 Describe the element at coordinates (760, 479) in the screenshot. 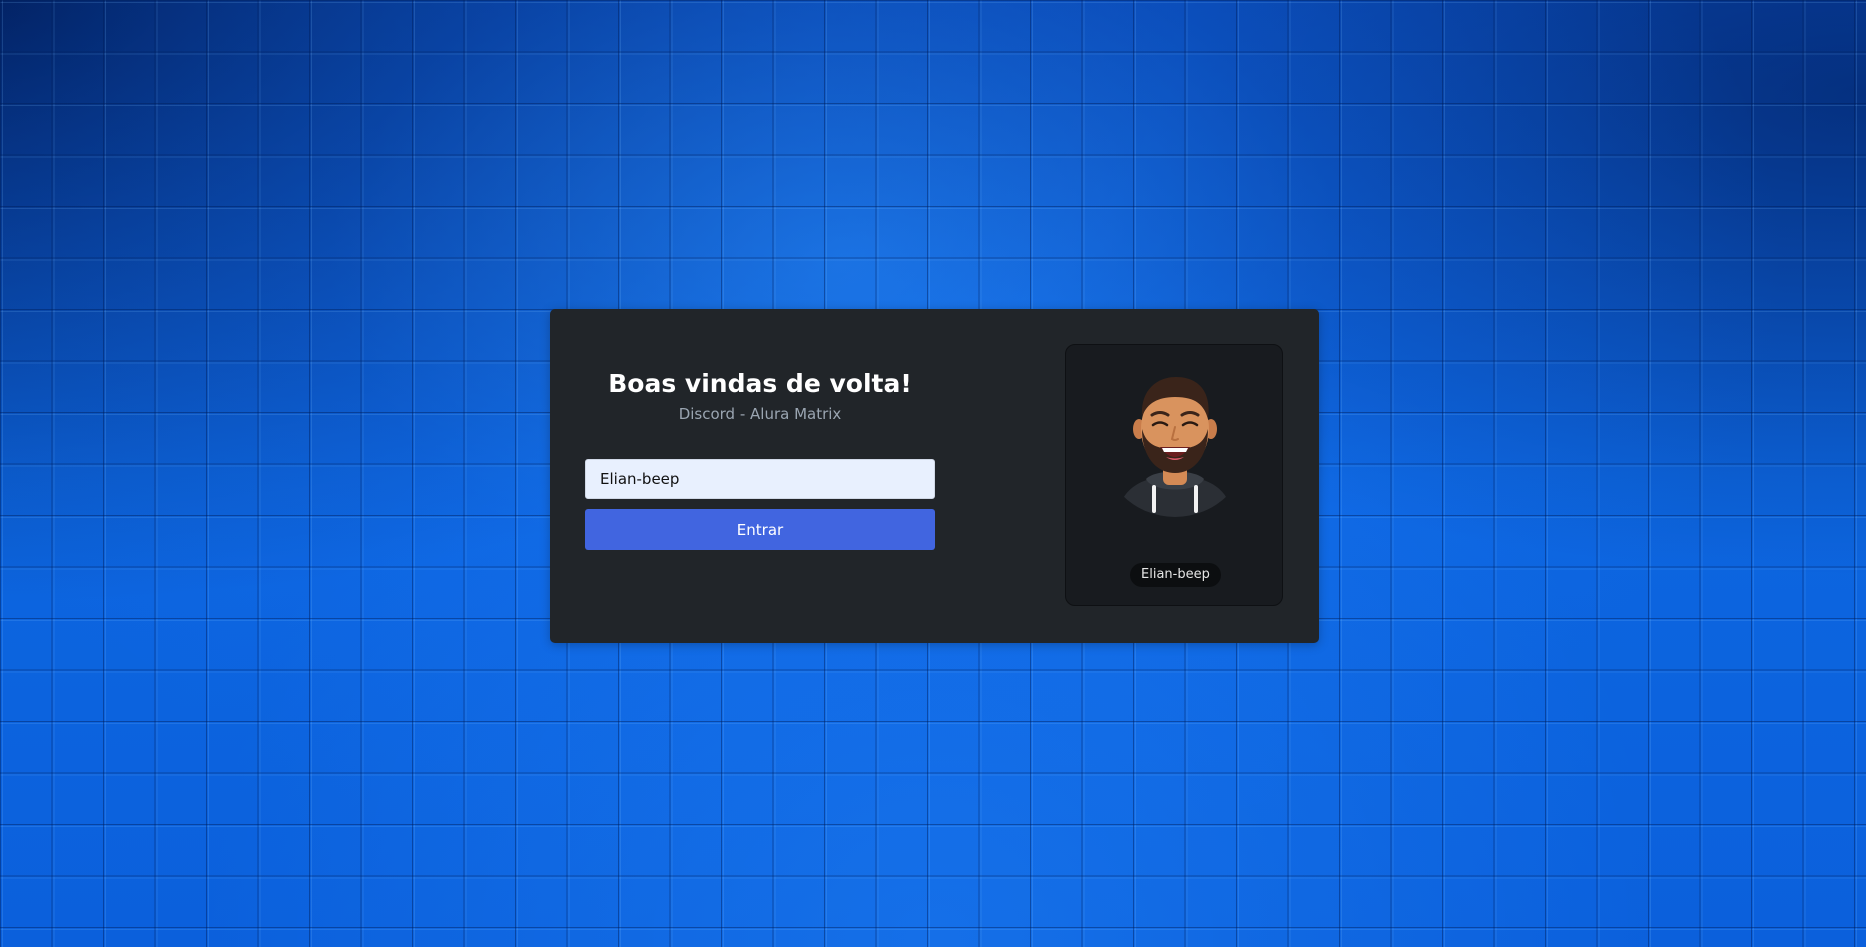

I see `username-input` at that location.